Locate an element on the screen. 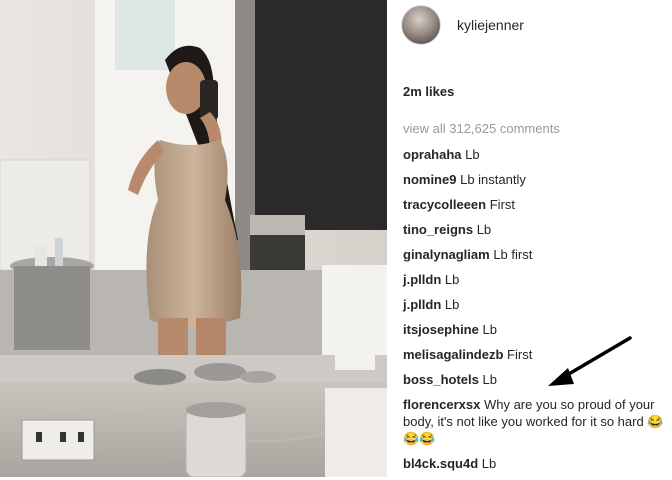  post-username: kyliejenner is located at coordinates (490, 25).